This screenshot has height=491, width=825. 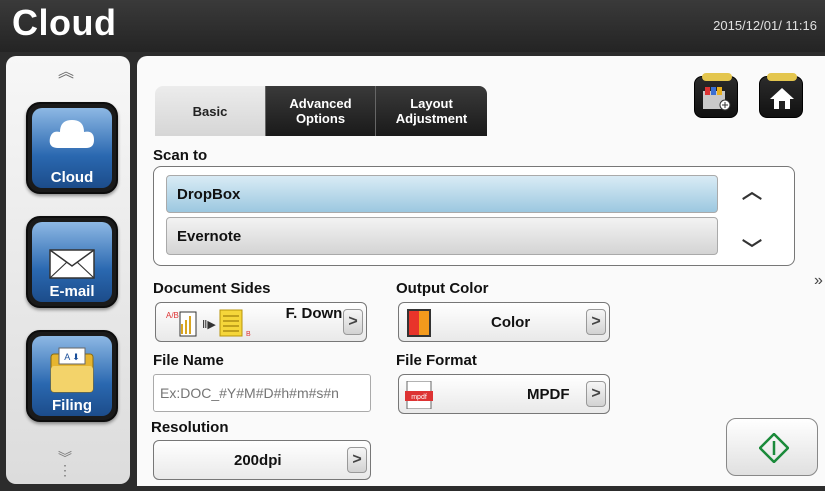 I want to click on svg-text: B, so click(x=248, y=334).